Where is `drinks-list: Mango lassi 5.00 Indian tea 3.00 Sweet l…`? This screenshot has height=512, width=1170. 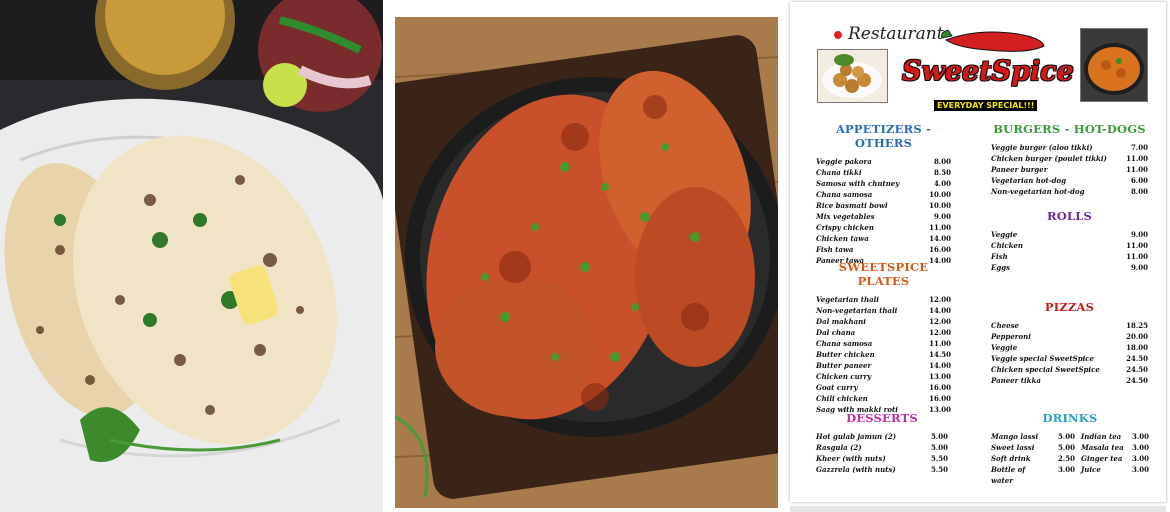 drinks-list: Mango lassi 5.00 Indian tea 3.00 Sweet l… is located at coordinates (1070, 458).